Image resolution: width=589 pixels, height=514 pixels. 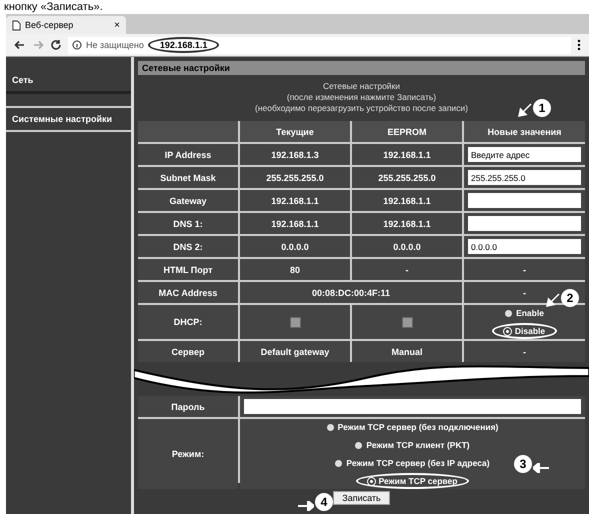 I want to click on caption-text: кнопку «Записать»., so click(x=53, y=7).